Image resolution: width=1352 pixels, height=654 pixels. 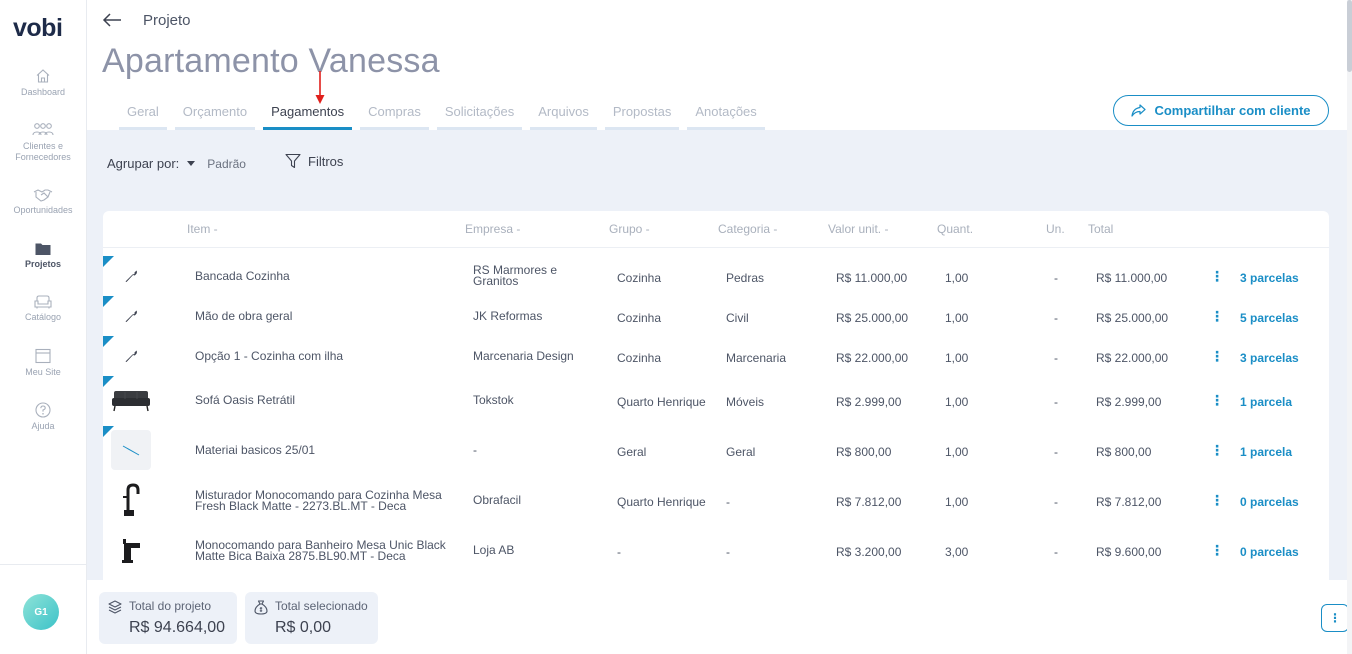 What do you see at coordinates (321, 606) in the screenshot?
I see `selected-total-label: Total selecionado` at bounding box center [321, 606].